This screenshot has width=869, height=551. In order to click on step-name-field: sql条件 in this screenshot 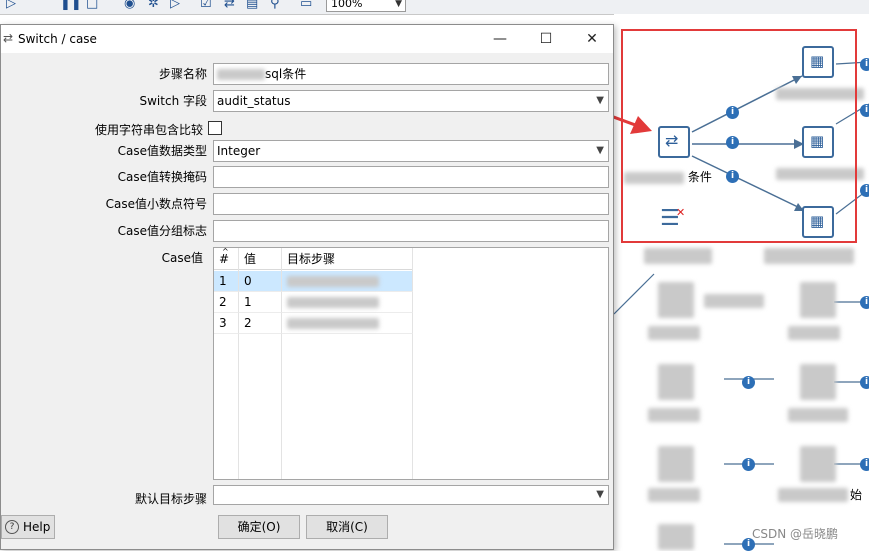, I will do `click(411, 74)`.